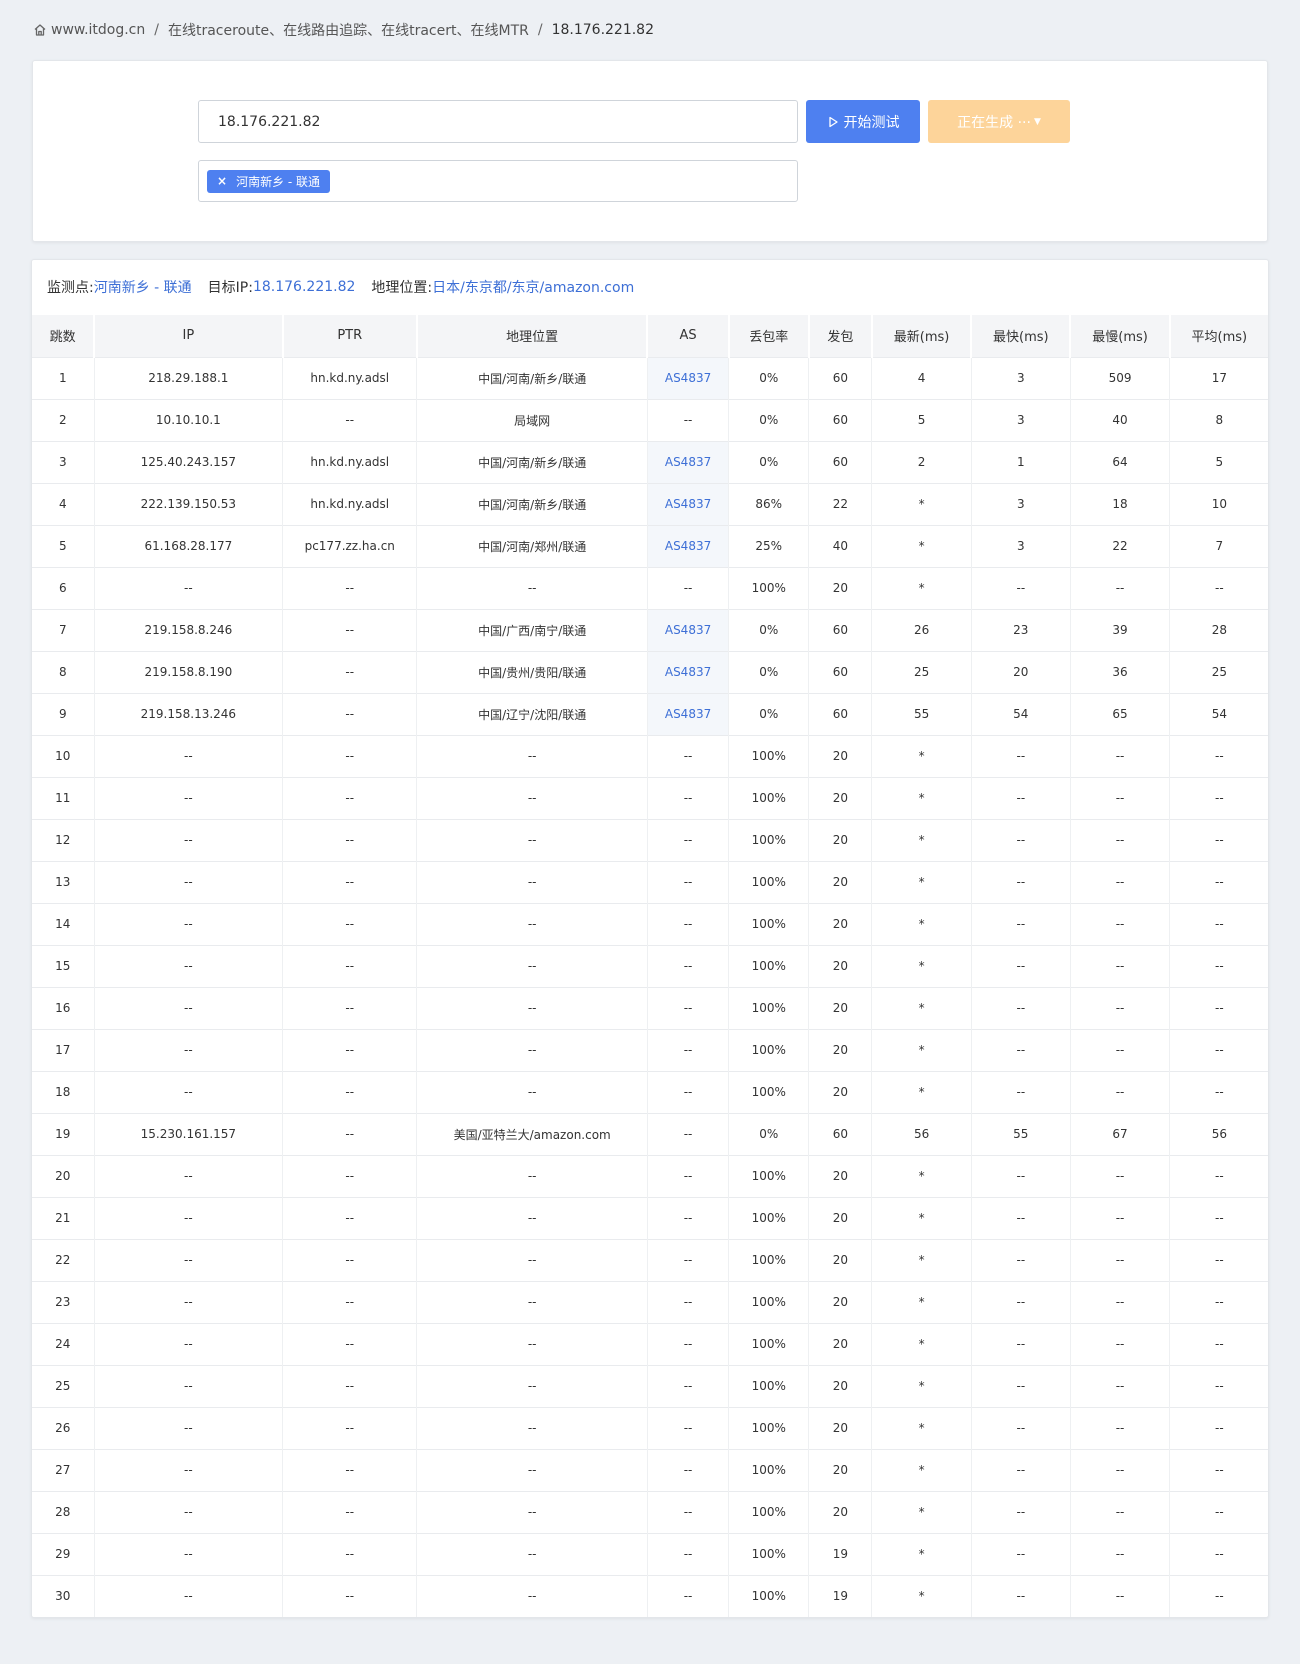 This screenshot has width=1300, height=1664. I want to click on cell-best: 20, so click(1021, 671).